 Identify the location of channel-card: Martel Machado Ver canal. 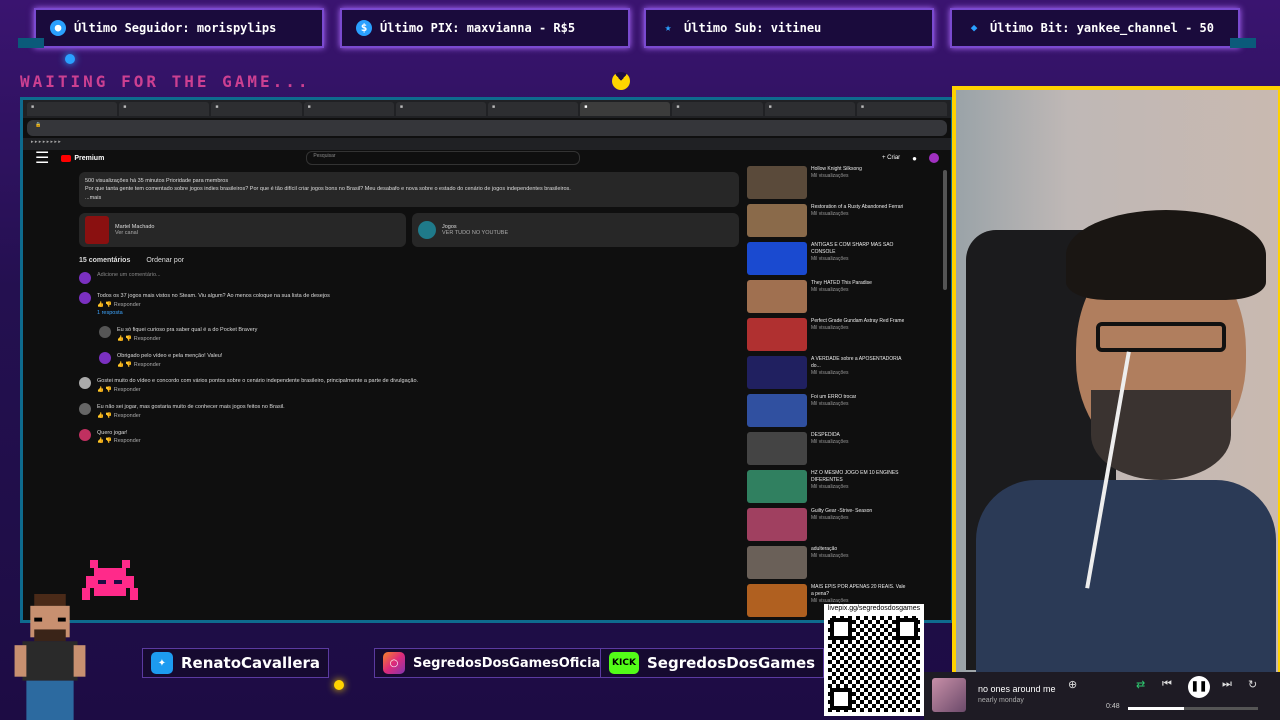
(242, 229).